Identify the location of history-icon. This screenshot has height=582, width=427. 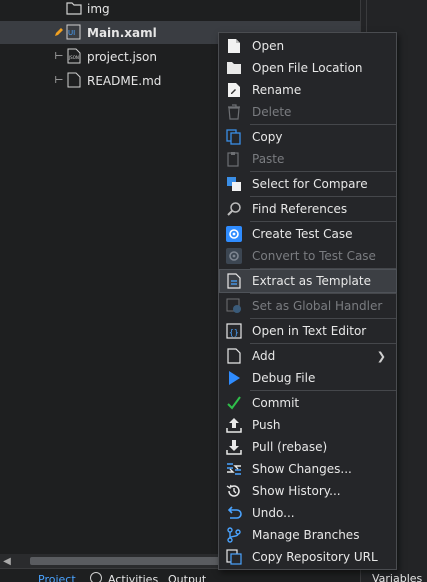
(234, 491).